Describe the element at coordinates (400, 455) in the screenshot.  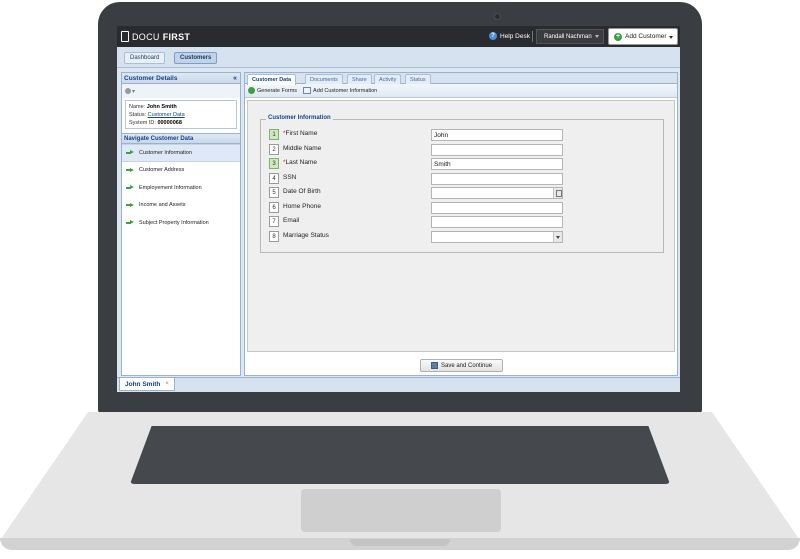
I see `laptop-keyboard` at that location.